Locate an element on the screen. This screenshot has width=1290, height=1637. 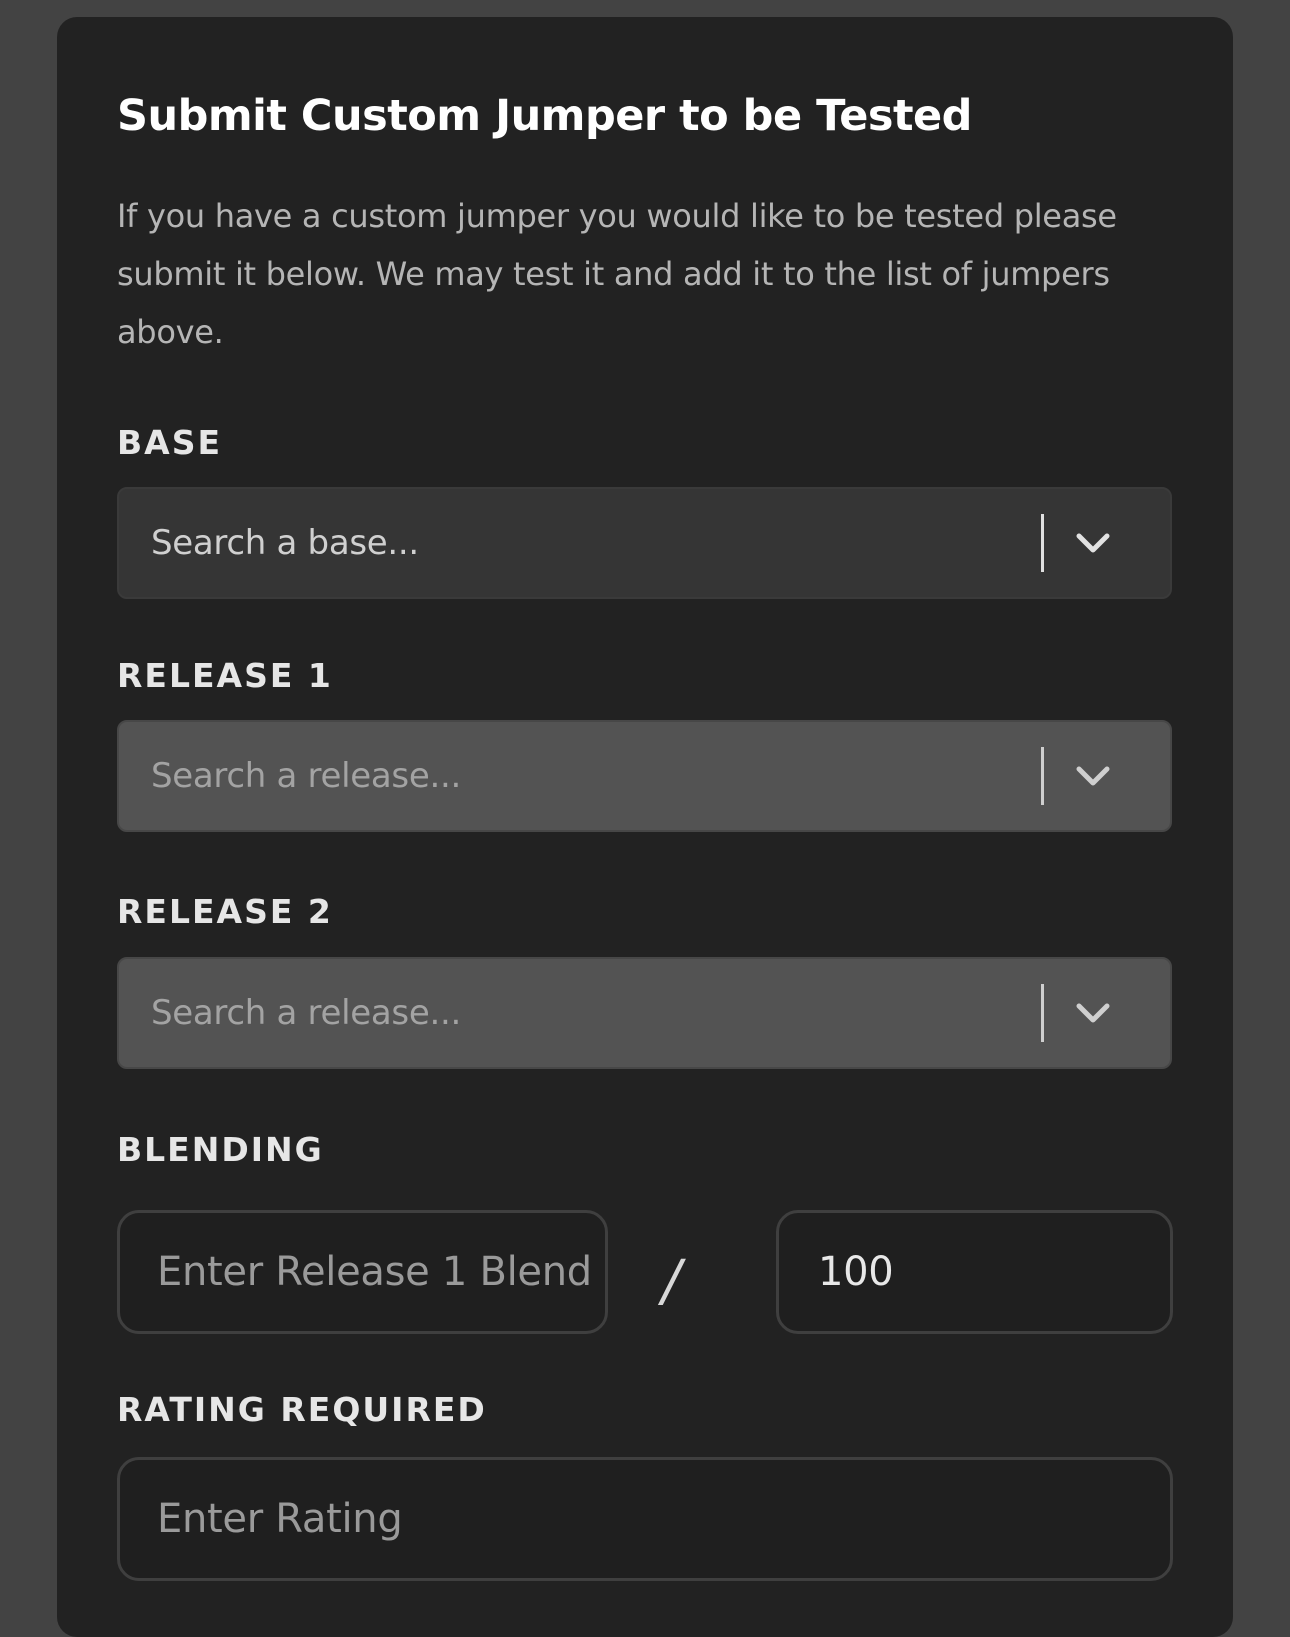
rating-label: RATING REQUIRED is located at coordinates (302, 1409).